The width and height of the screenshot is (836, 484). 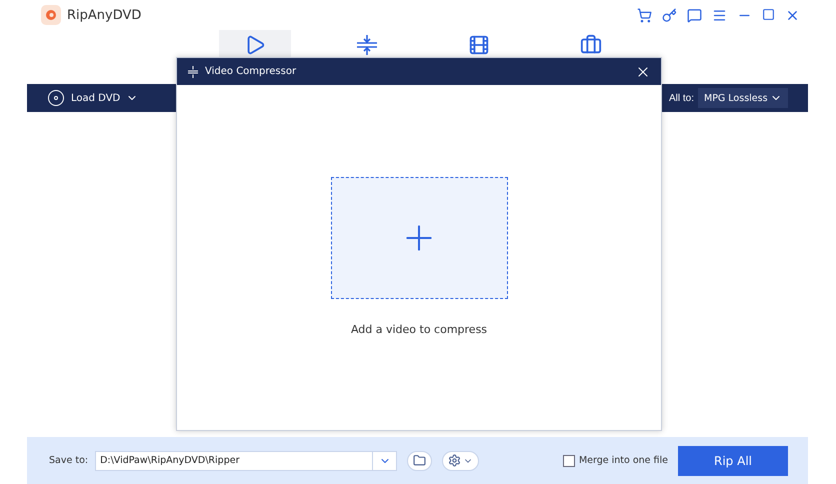 What do you see at coordinates (250, 71) in the screenshot?
I see `dialog-title: Video Compressor` at bounding box center [250, 71].